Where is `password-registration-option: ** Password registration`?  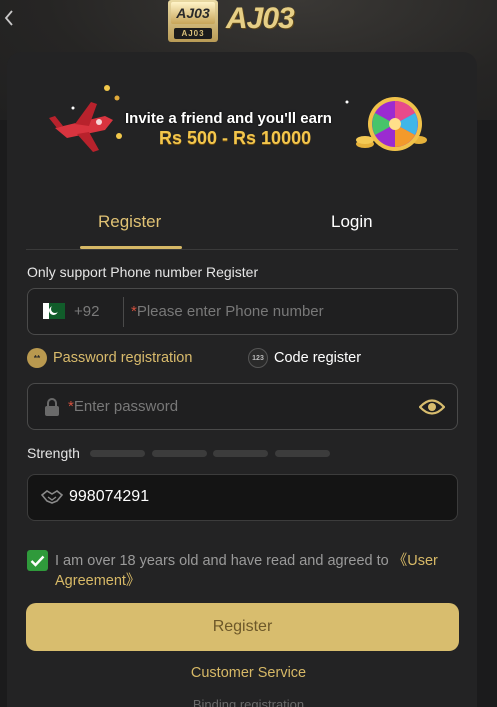 password-registration-option: ** Password registration is located at coordinates (109, 358).